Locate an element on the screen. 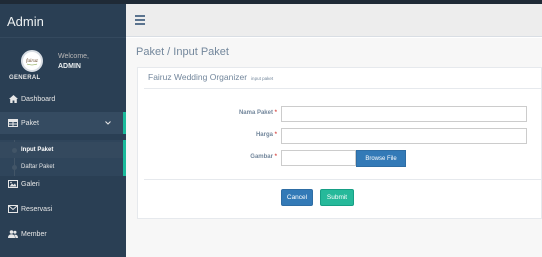 The image size is (542, 257). sidebar-item-dashboard: Dashboard is located at coordinates (63, 99).